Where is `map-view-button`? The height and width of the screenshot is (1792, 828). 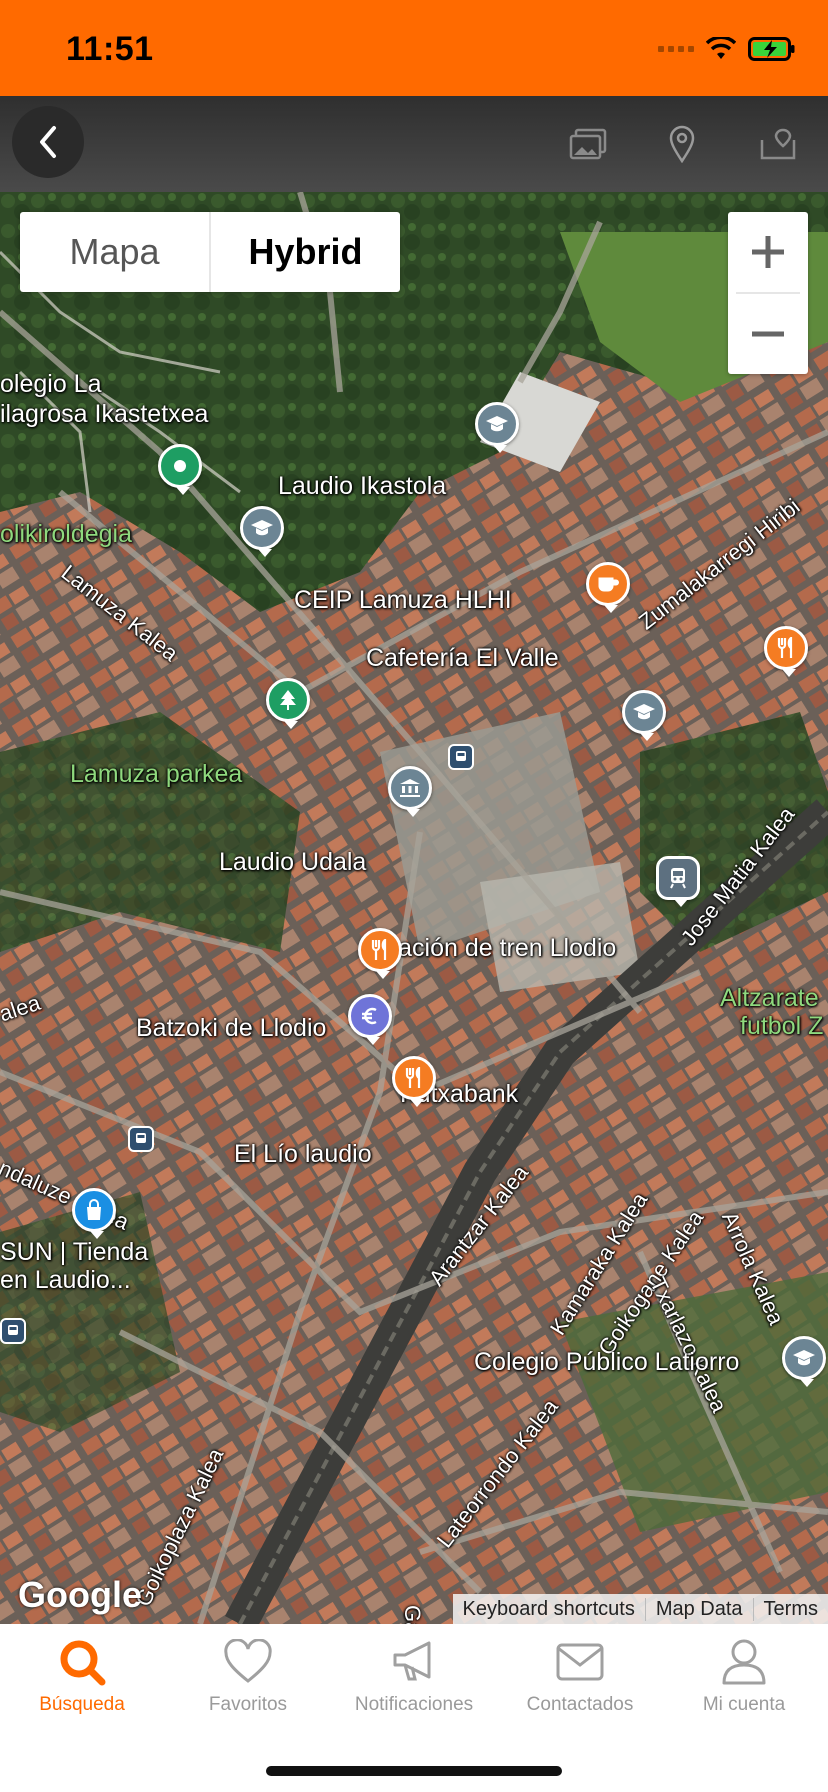 map-view-button is located at coordinates (778, 144).